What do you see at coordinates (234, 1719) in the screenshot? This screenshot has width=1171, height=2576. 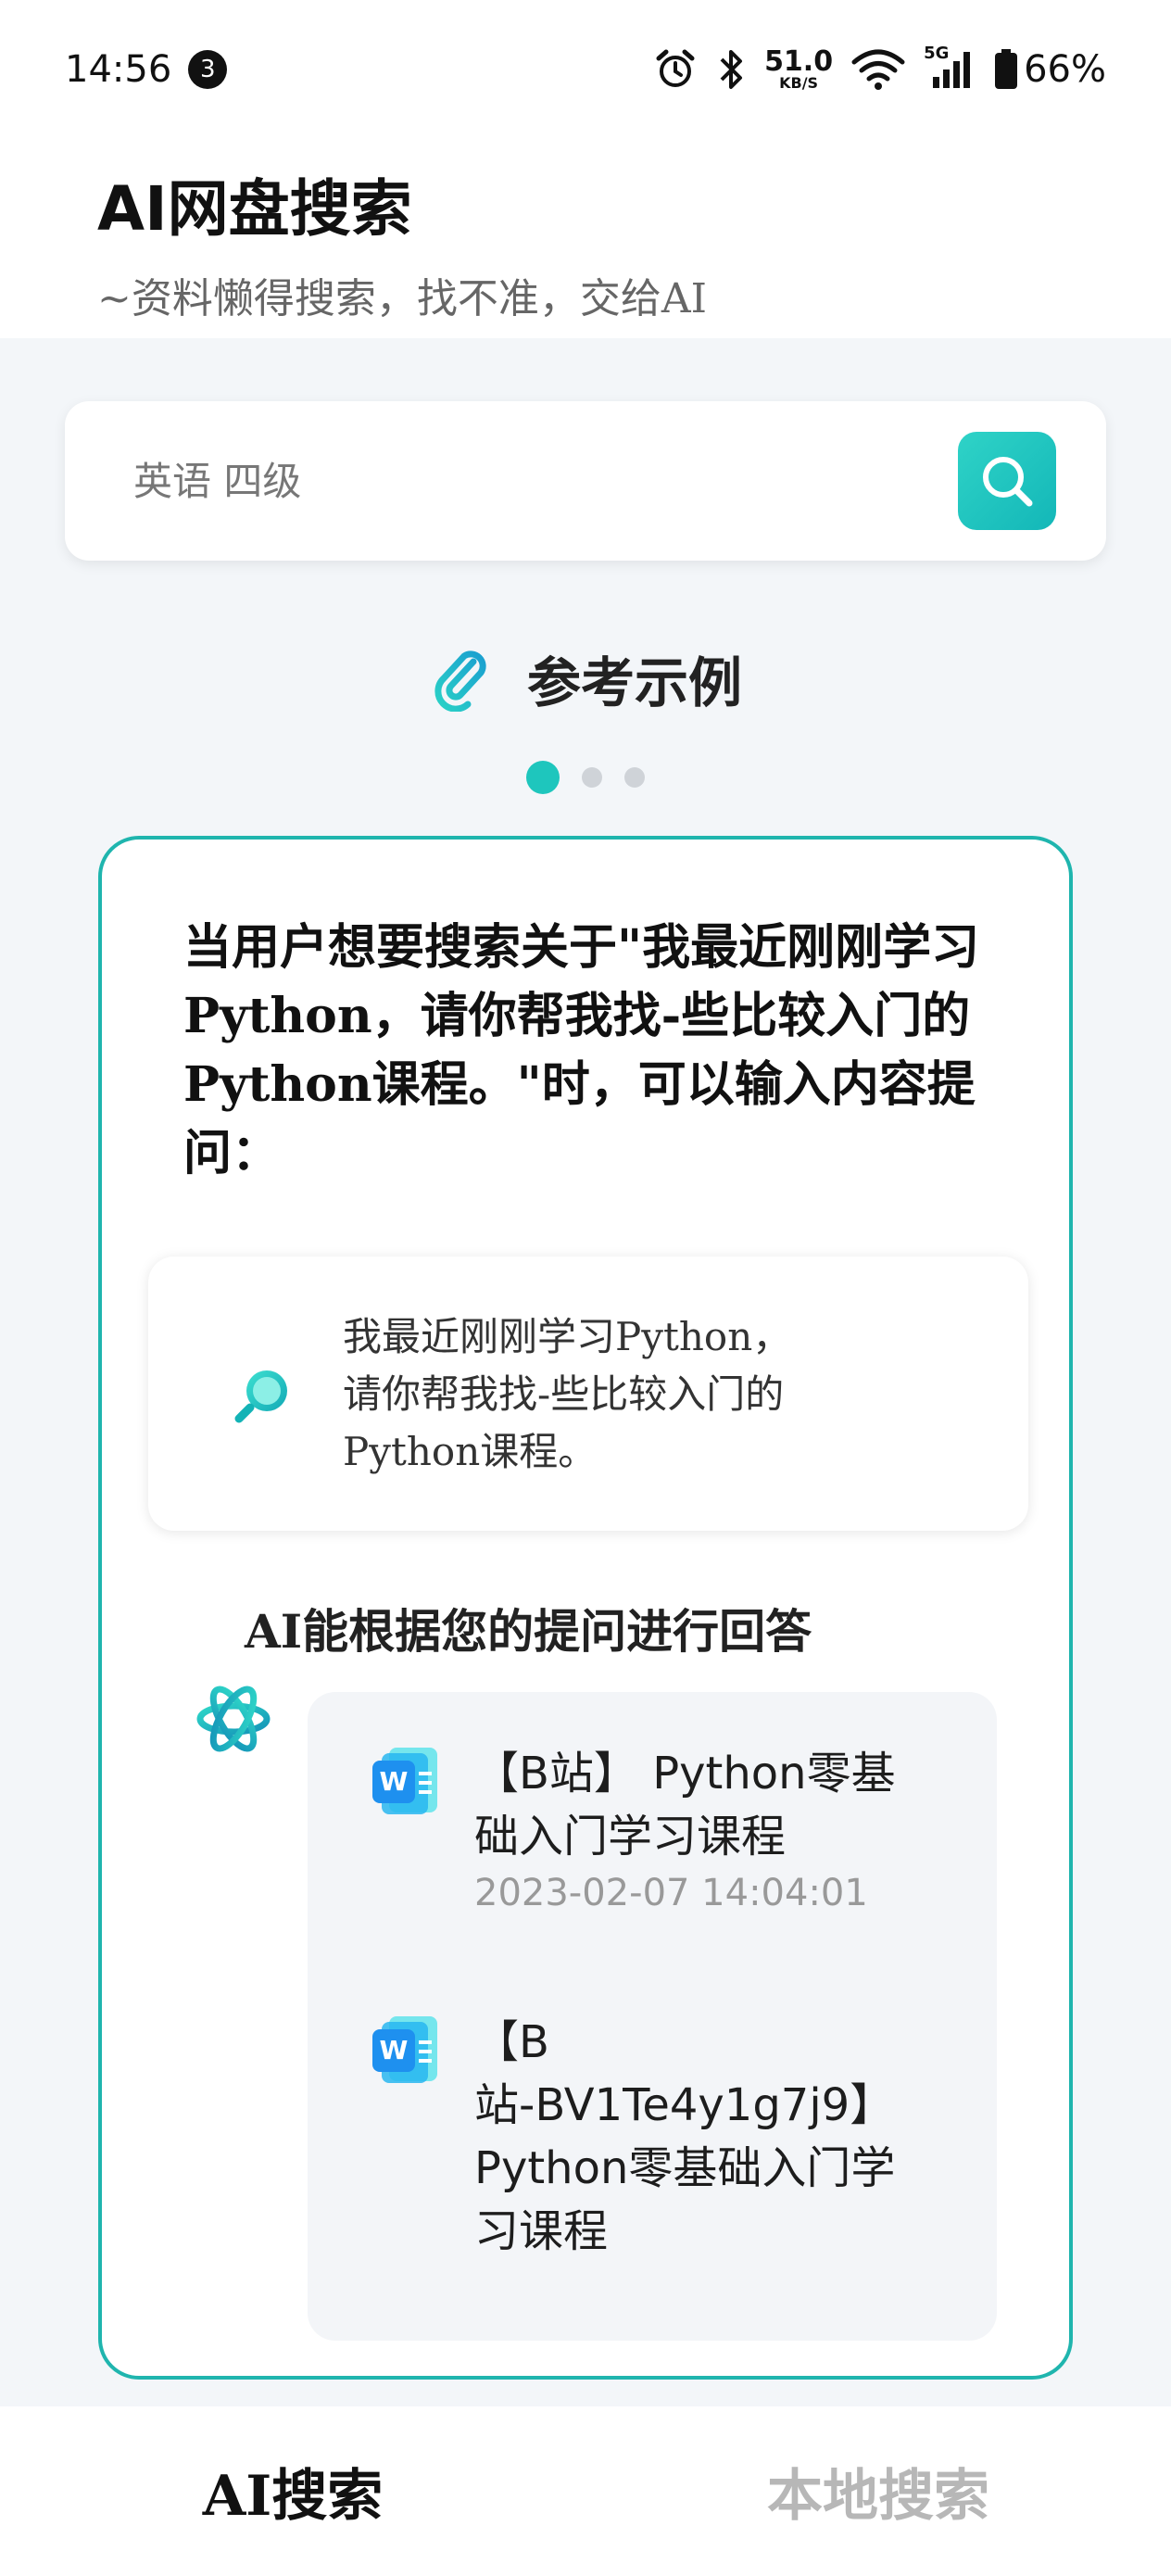 I see `ai-logo-icon` at bounding box center [234, 1719].